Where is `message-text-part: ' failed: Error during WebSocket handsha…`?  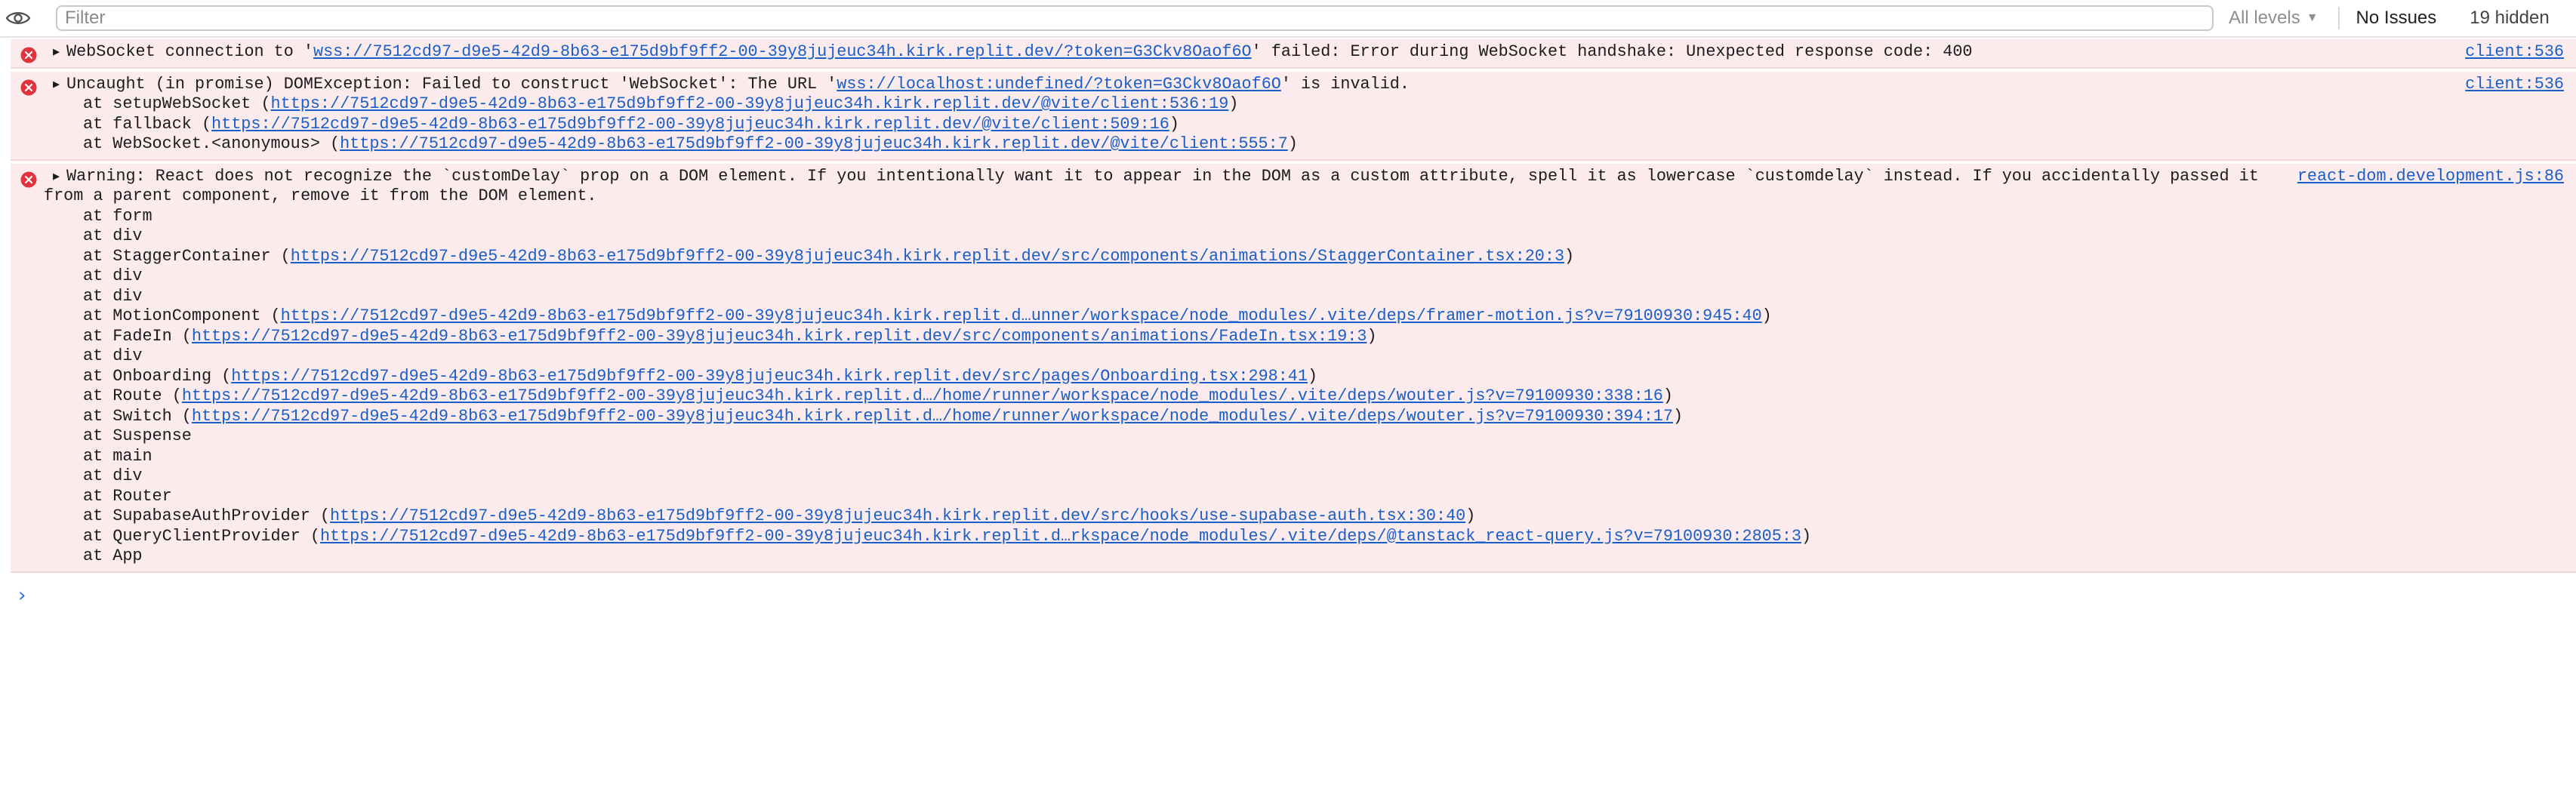
message-text-part: ' failed: Error during WebSocket handsha… is located at coordinates (1612, 51).